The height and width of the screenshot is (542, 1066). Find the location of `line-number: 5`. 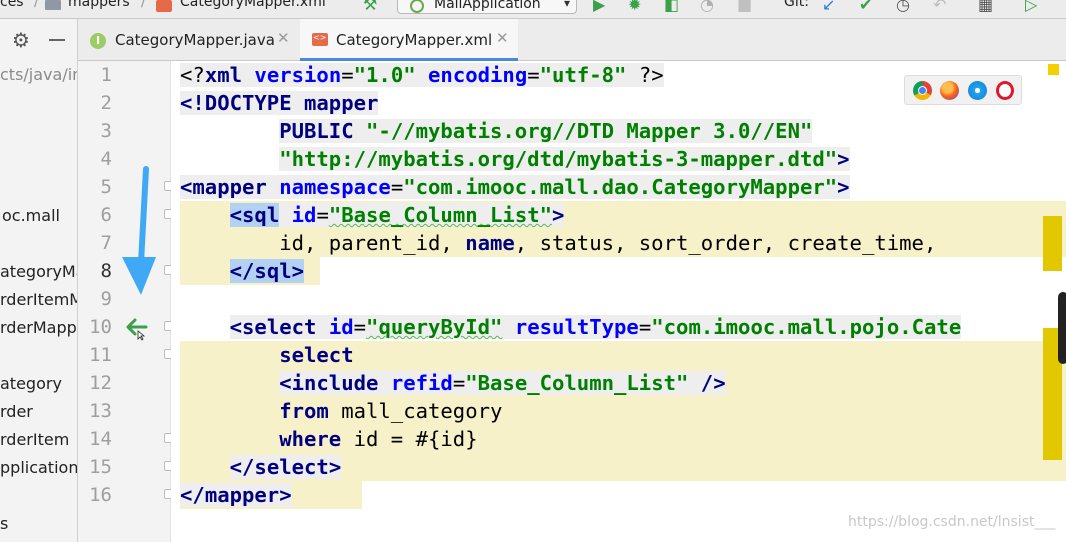

line-number: 5 is located at coordinates (106, 187).